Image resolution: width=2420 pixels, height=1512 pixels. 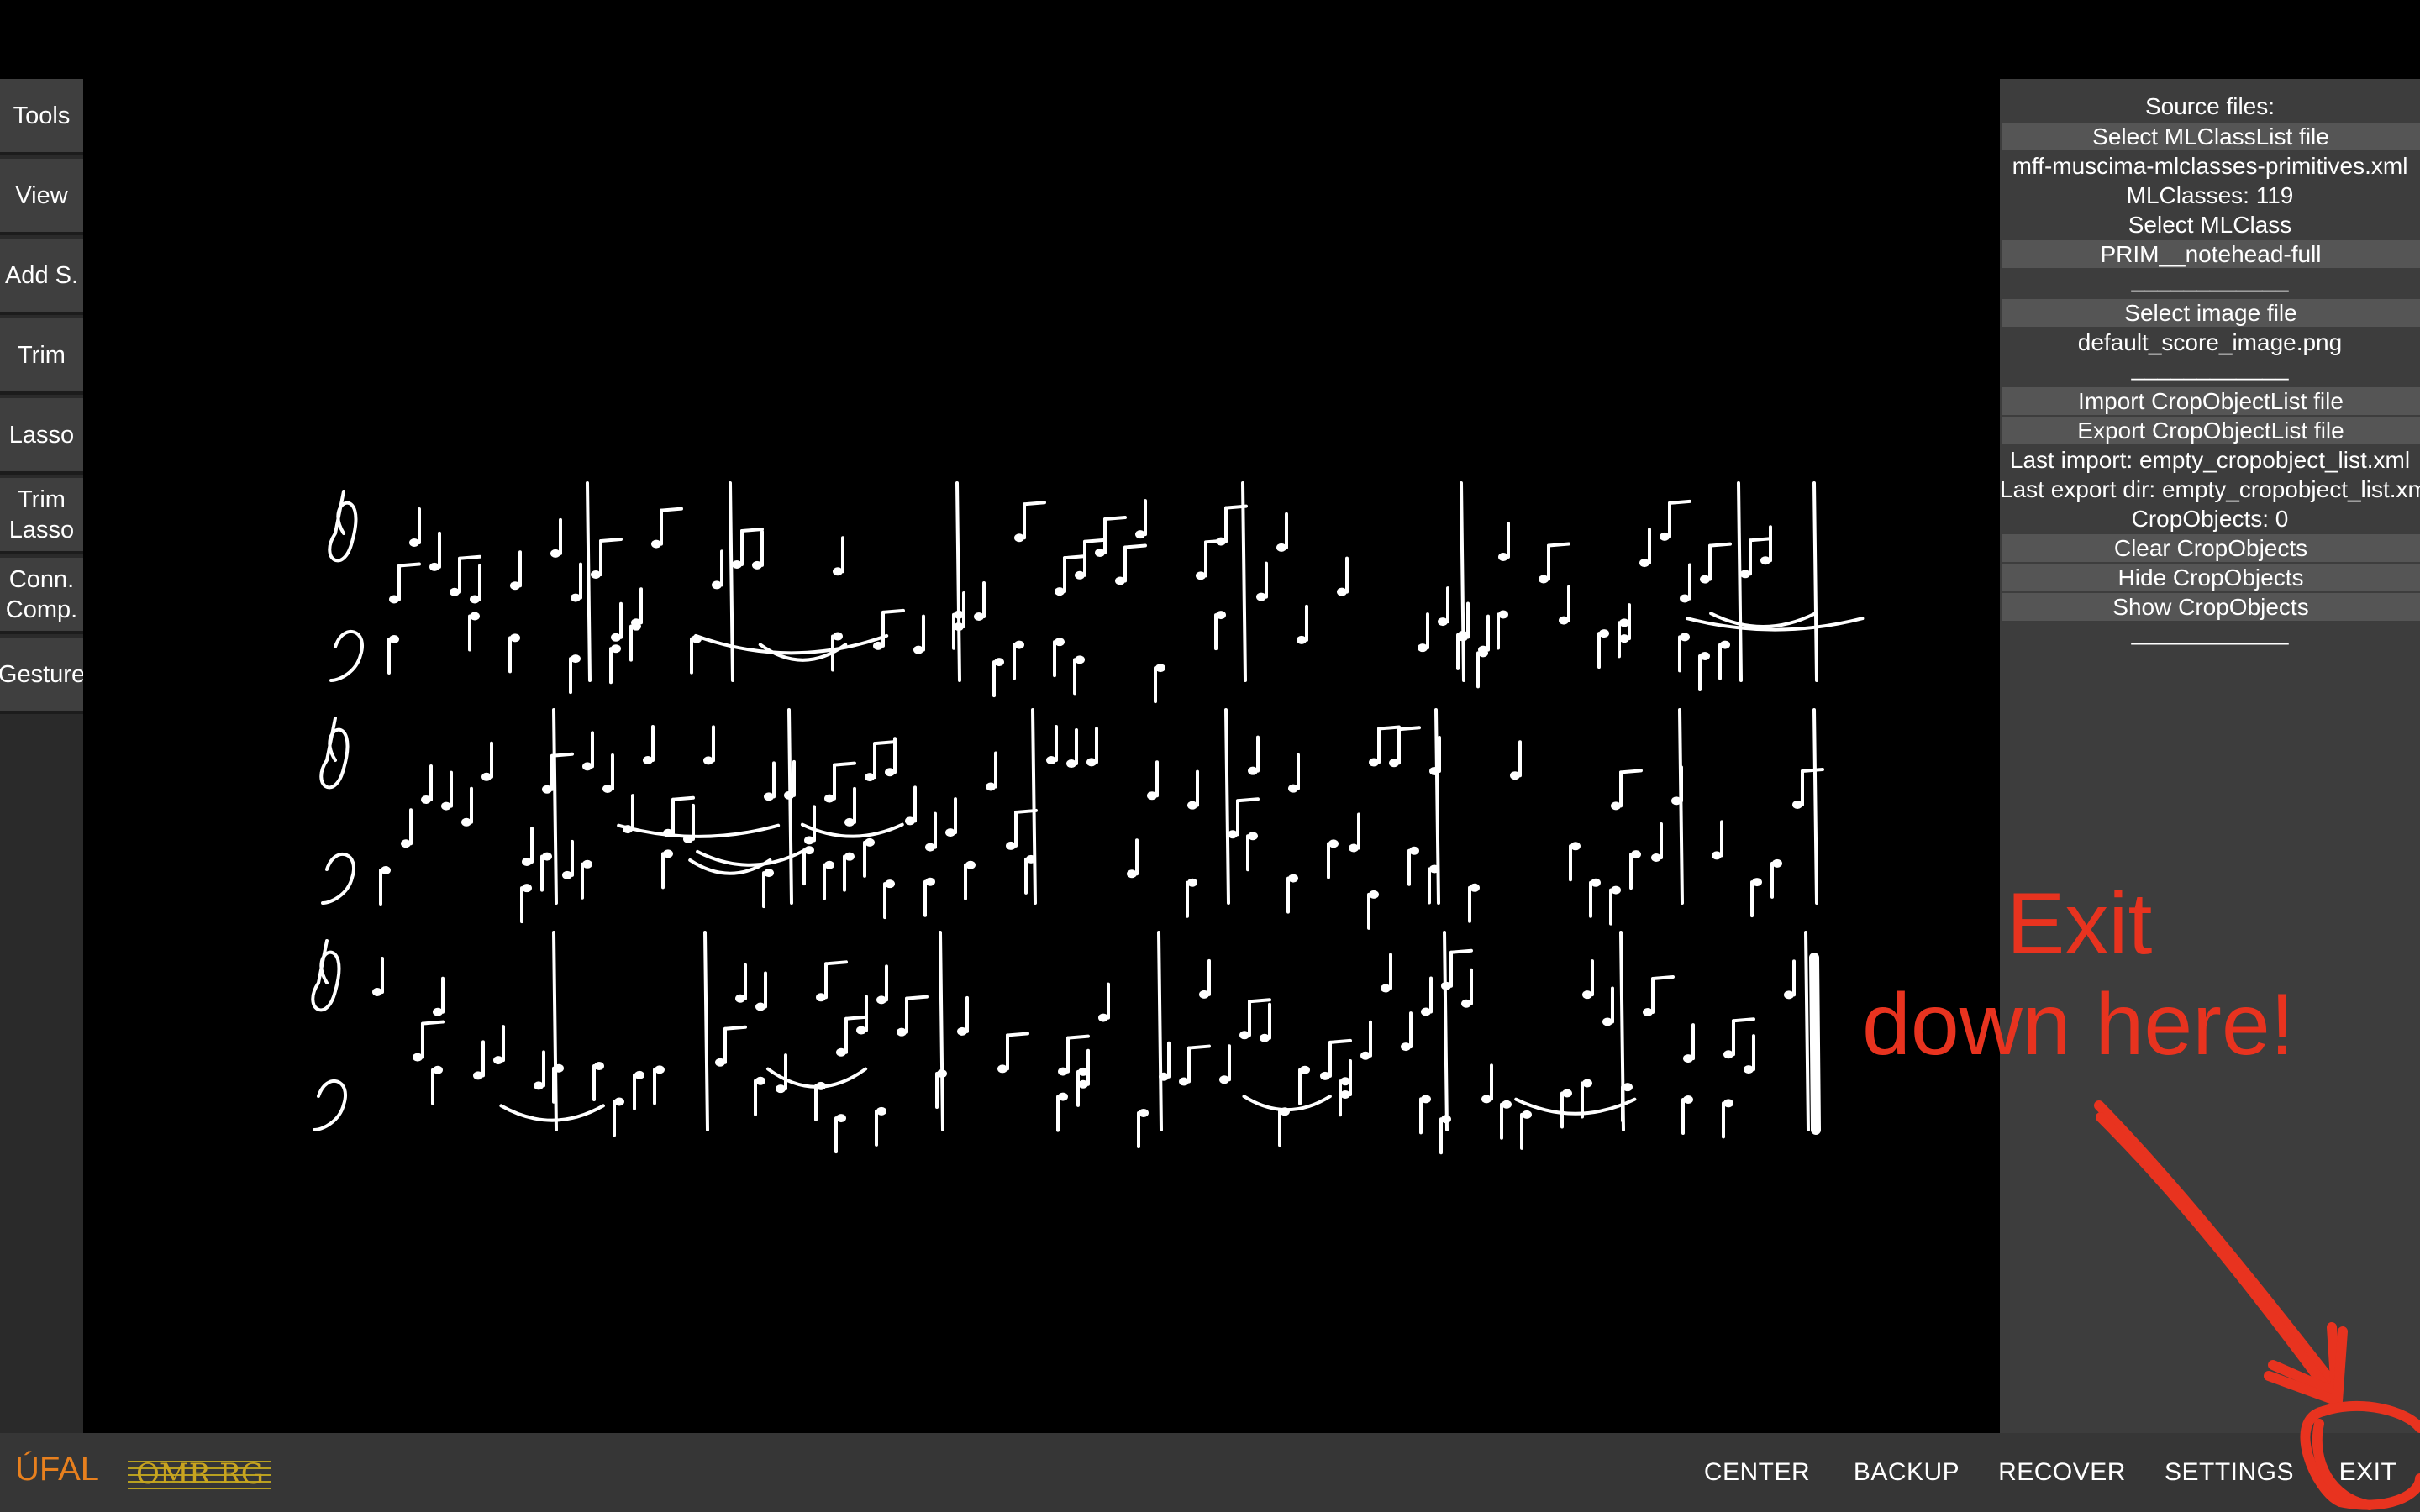 What do you see at coordinates (2062, 1472) in the screenshot?
I see `recover-button: RECOVER` at bounding box center [2062, 1472].